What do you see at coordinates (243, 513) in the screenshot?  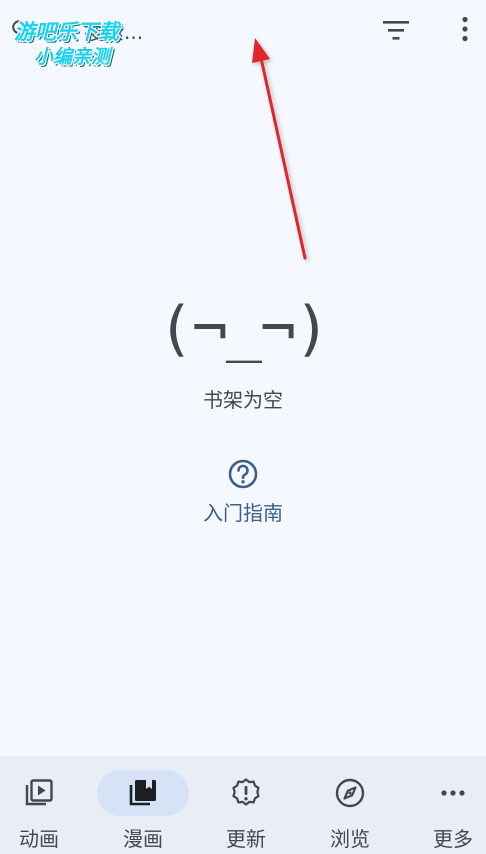 I see `getting-started-label: 入门指南` at bounding box center [243, 513].